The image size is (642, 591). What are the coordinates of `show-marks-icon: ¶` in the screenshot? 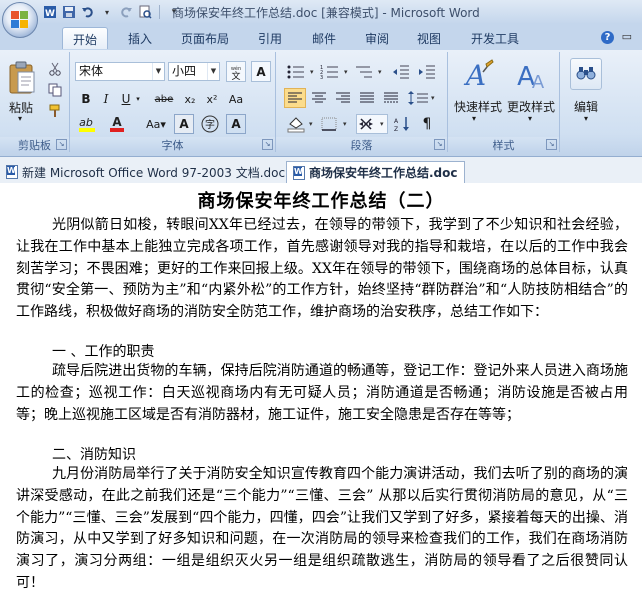 It's located at (427, 124).